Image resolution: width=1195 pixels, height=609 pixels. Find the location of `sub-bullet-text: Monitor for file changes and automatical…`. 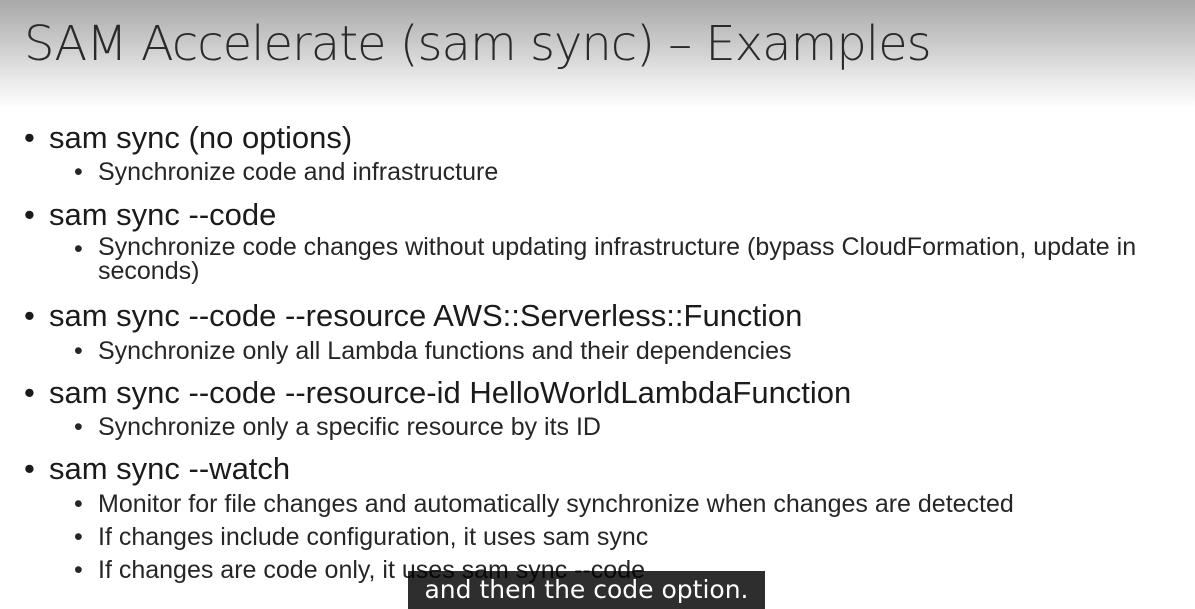

sub-bullet-text: Monitor for file changes and automatical… is located at coordinates (556, 504).